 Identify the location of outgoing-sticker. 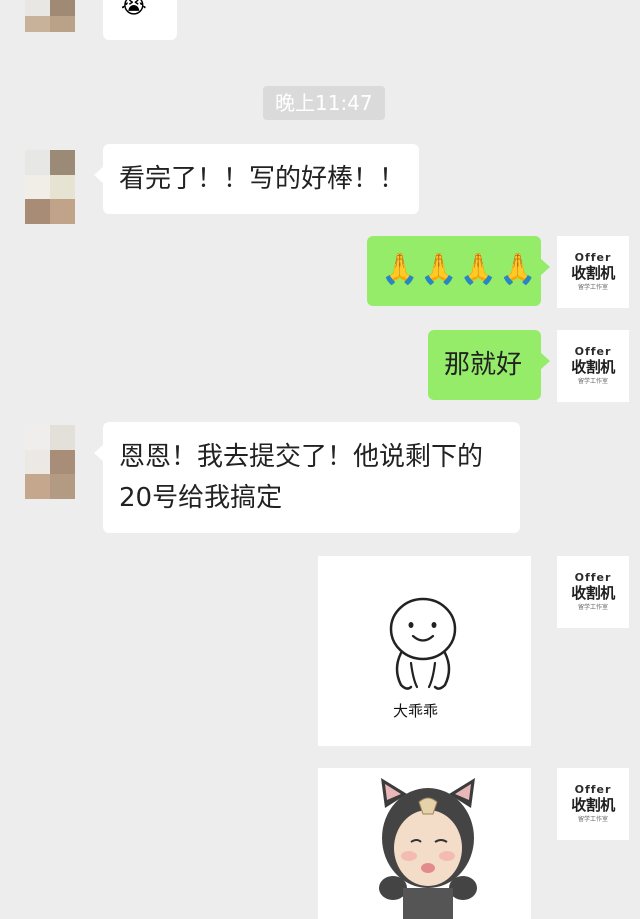
(424, 843).